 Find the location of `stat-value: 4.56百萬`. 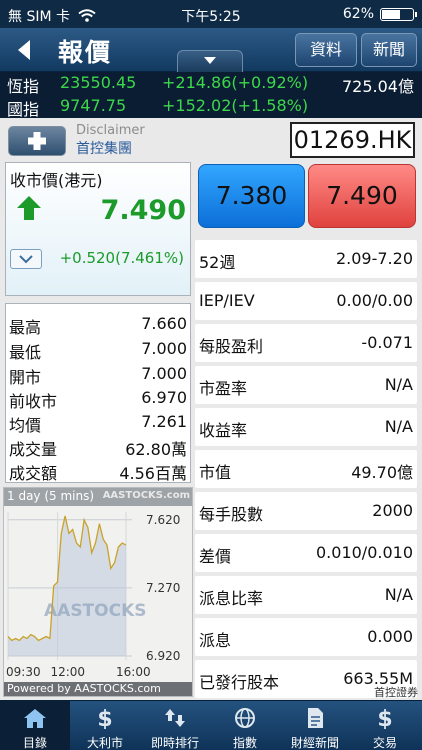

stat-value: 4.56百萬 is located at coordinates (153, 473).